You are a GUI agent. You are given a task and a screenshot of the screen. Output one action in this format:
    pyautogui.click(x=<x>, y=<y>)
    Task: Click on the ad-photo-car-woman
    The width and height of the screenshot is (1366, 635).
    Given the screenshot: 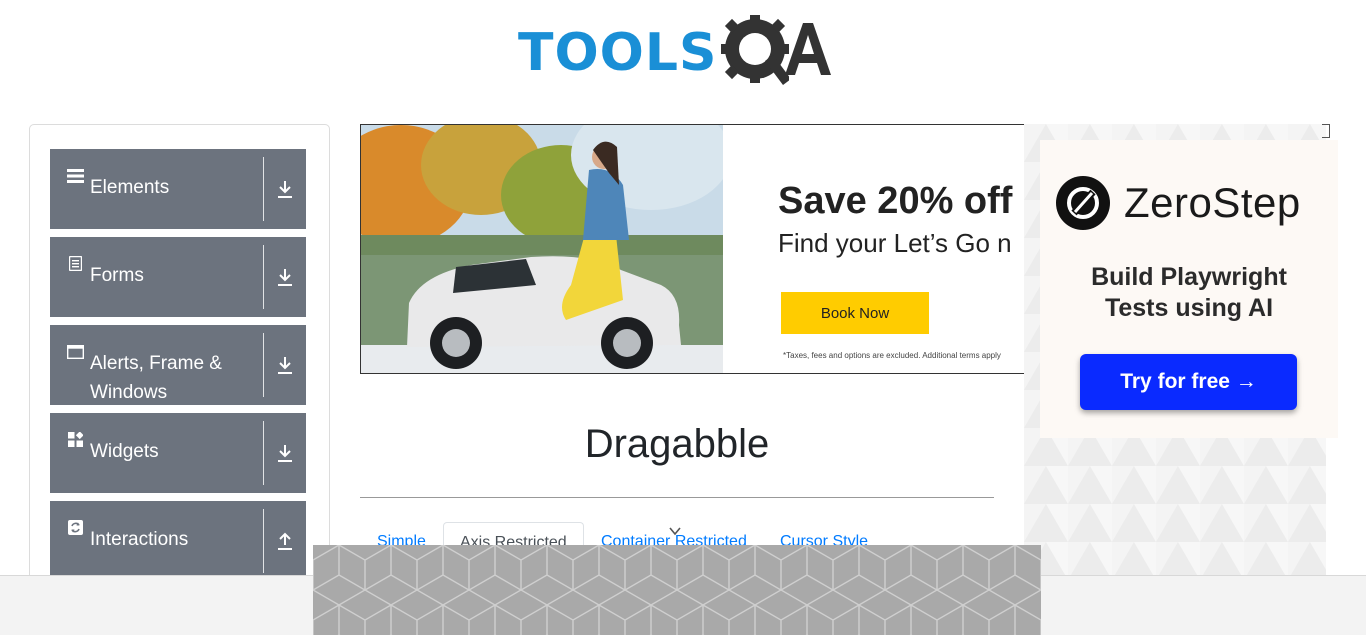 What is the action you would take?
    pyautogui.click(x=542, y=249)
    